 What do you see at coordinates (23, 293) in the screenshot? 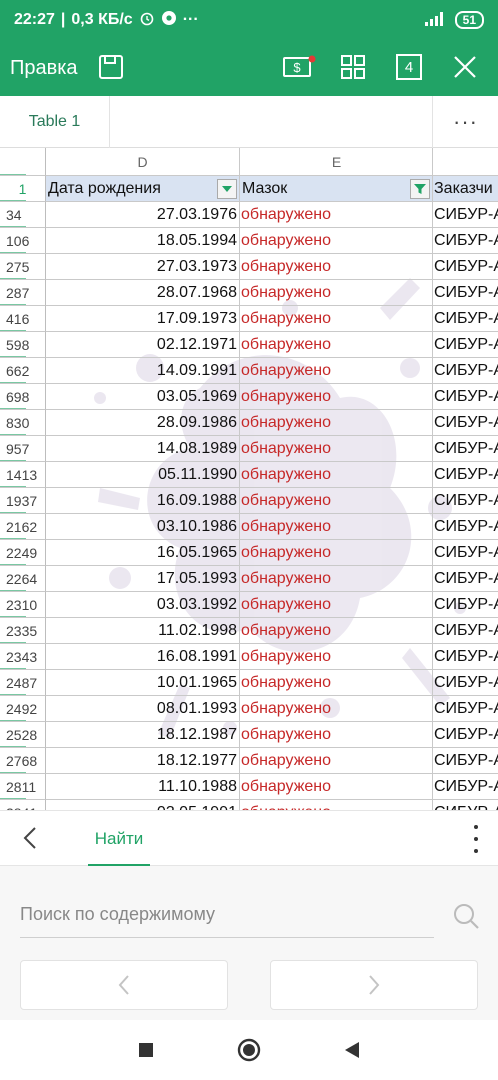
I see `row-number: 287` at bounding box center [23, 293].